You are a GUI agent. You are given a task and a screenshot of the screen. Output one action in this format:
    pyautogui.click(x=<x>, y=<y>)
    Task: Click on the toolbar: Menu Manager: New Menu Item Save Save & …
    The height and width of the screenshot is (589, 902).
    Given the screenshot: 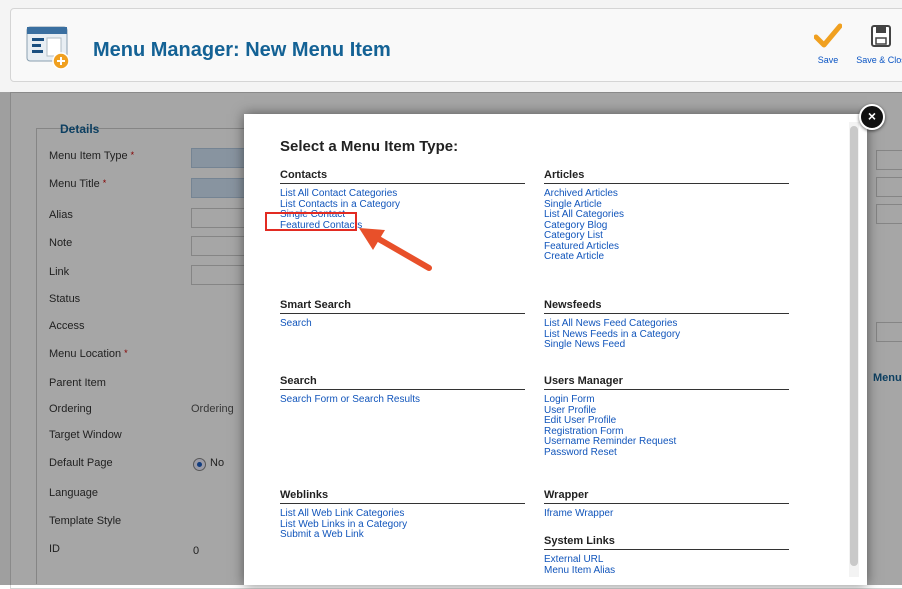 What is the action you would take?
    pyautogui.click(x=456, y=45)
    